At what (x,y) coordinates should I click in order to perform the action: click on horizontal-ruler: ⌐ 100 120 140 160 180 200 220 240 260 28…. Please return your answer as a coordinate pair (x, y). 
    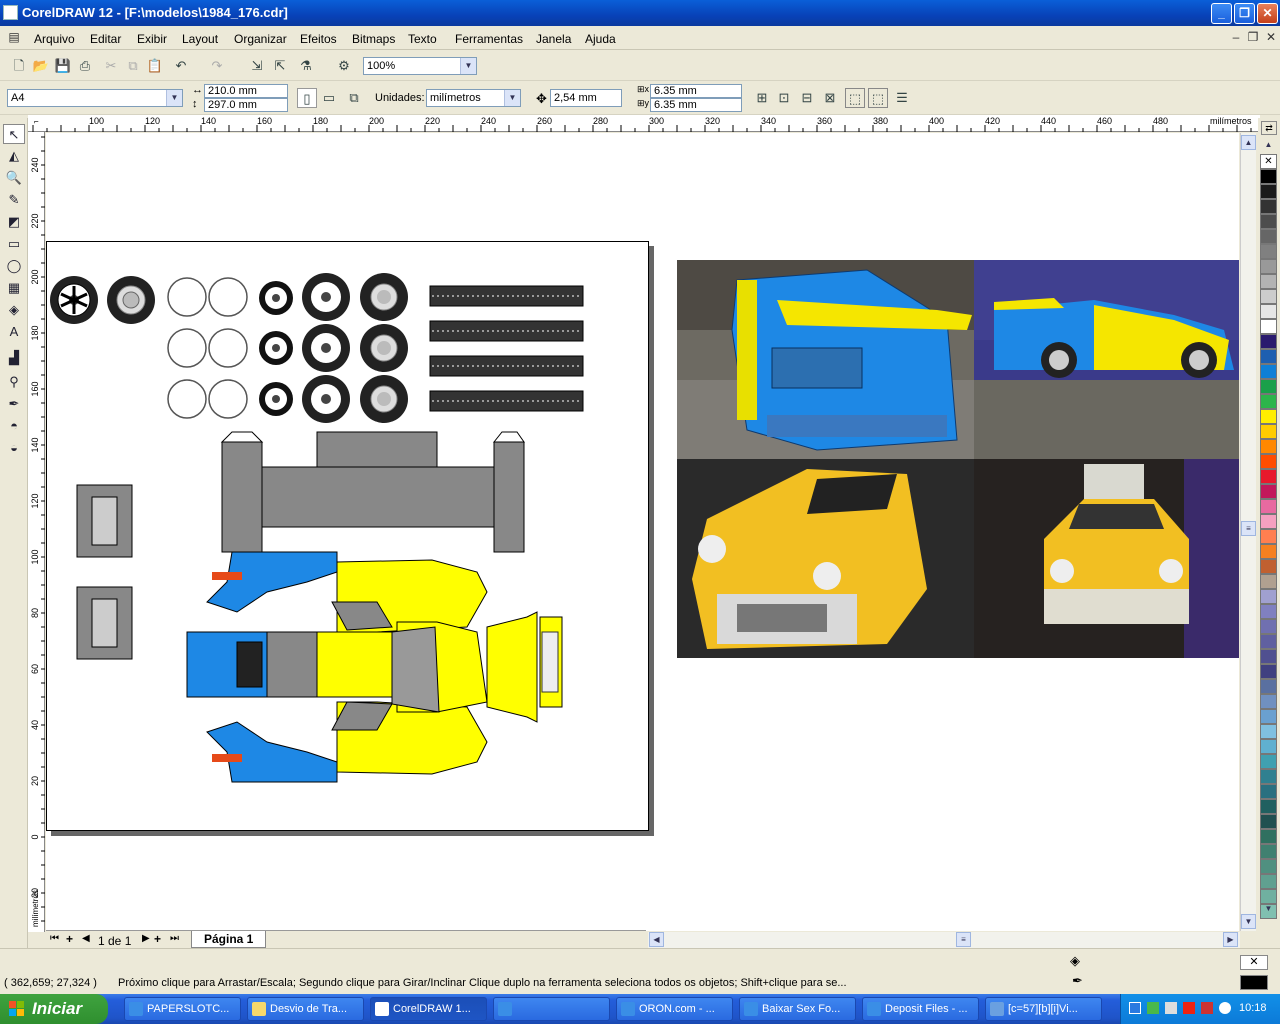
    Looking at the image, I should click on (644, 123).